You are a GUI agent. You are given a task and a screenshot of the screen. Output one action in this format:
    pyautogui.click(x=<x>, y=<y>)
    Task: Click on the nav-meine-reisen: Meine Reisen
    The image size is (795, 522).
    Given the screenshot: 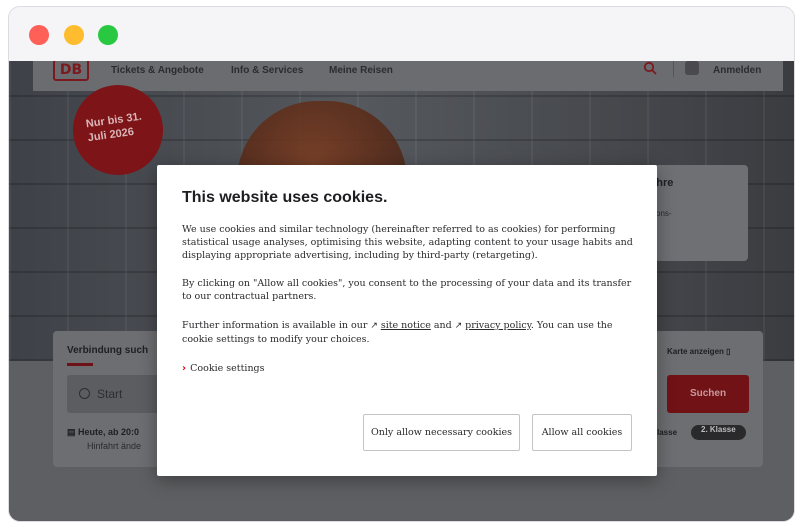 What is the action you would take?
    pyautogui.click(x=361, y=70)
    